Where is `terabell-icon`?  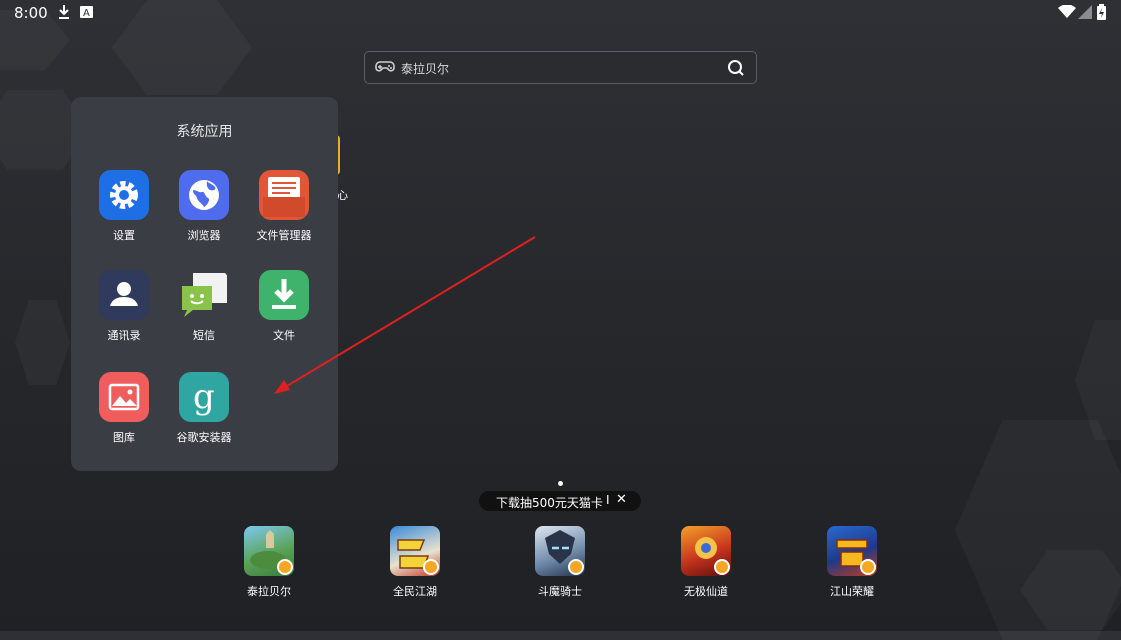 terabell-icon is located at coordinates (269, 551).